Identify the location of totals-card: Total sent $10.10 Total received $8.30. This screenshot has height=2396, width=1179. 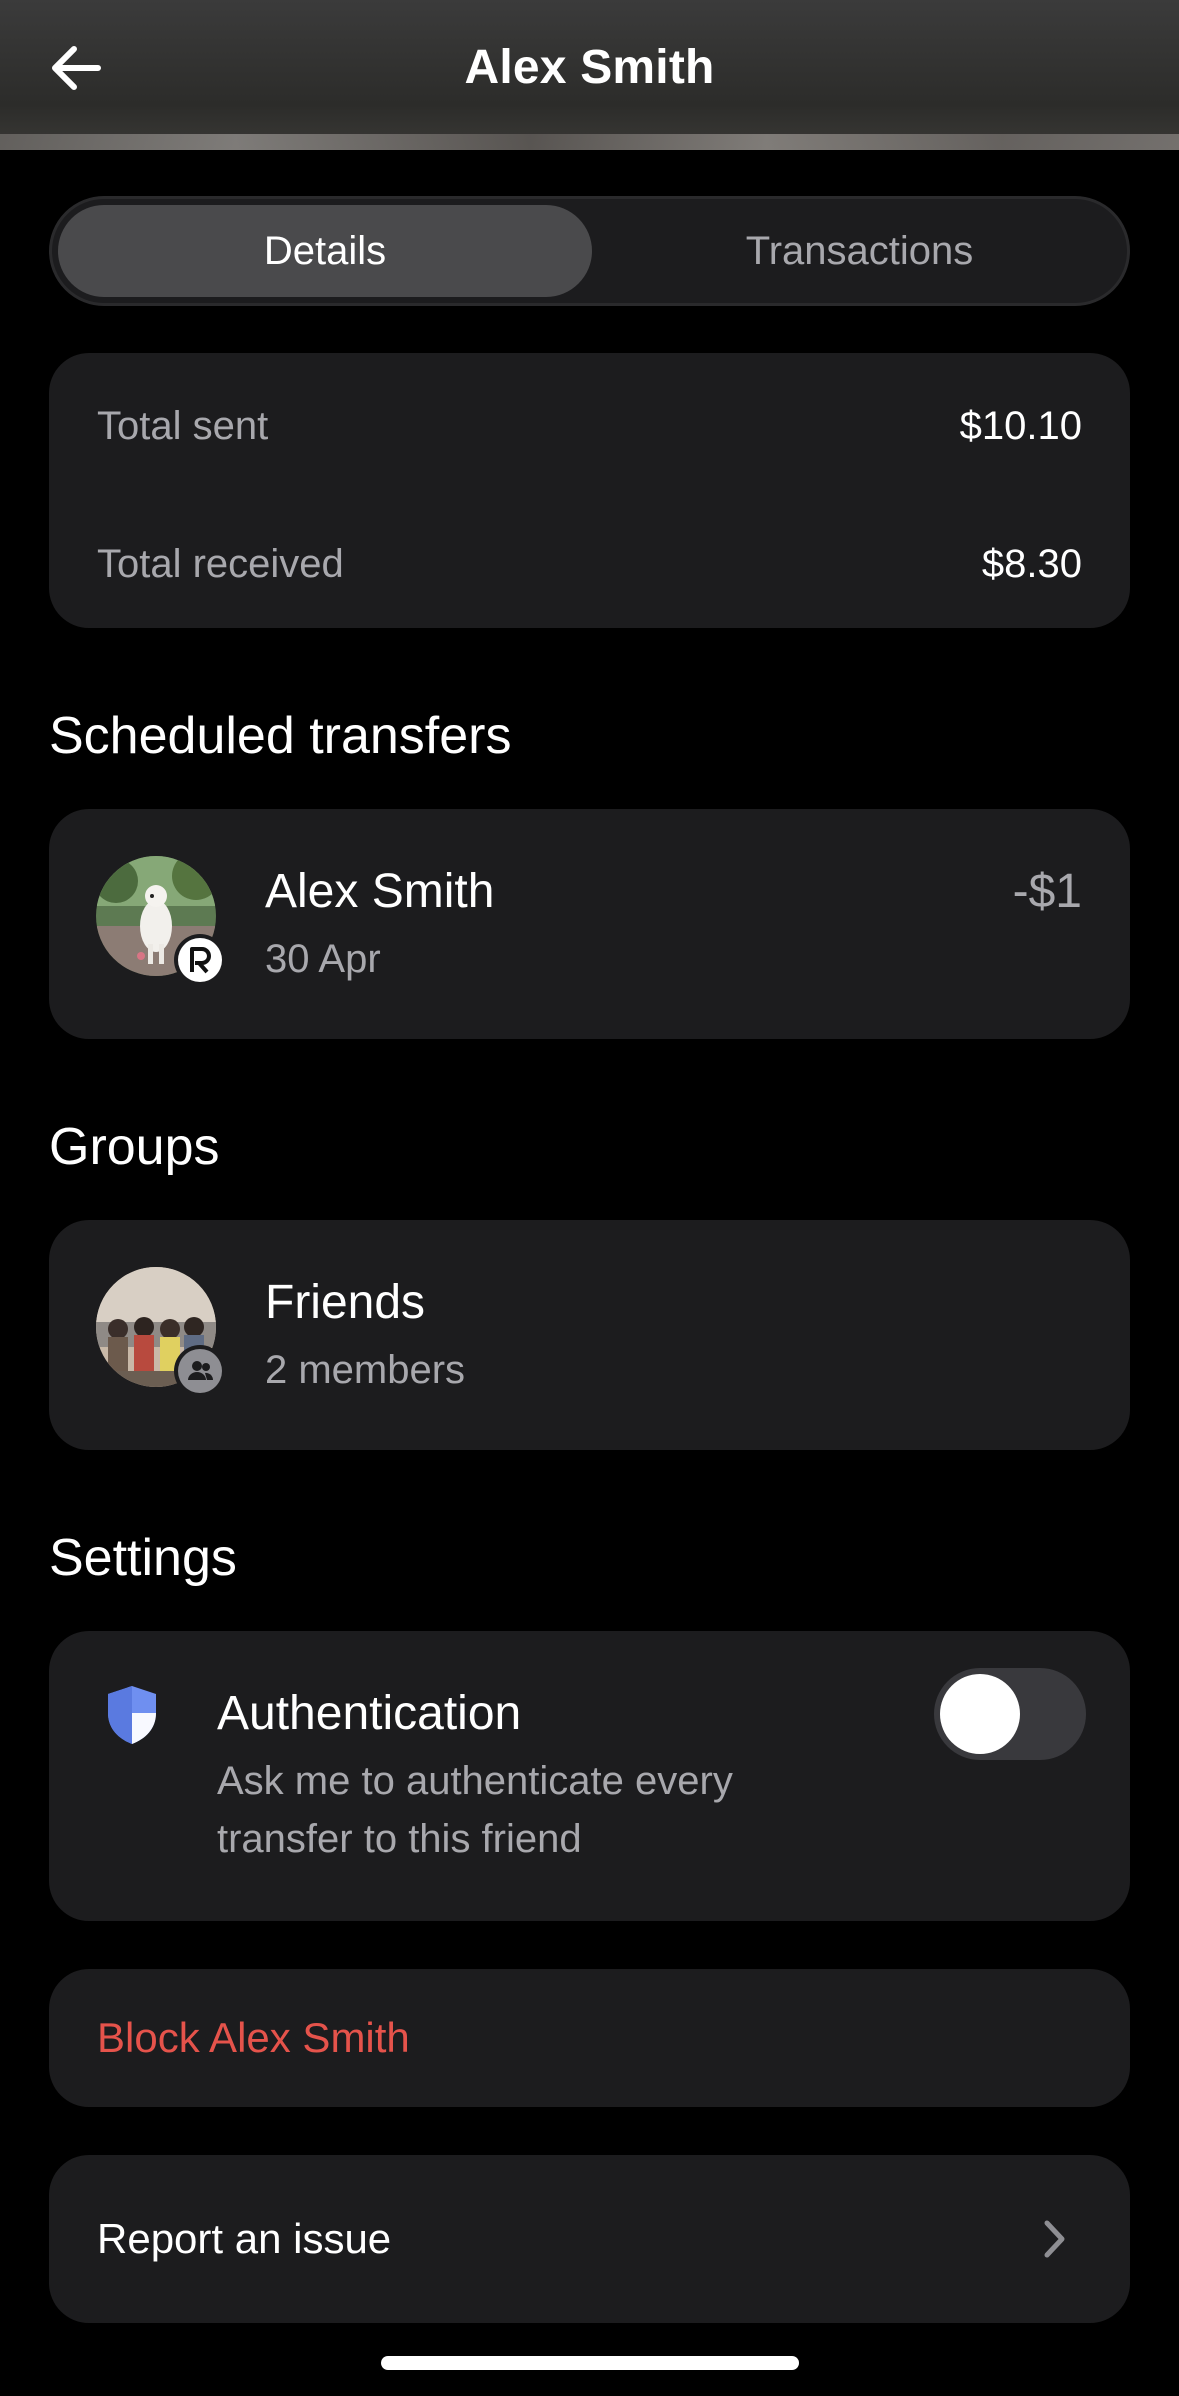
(589, 490).